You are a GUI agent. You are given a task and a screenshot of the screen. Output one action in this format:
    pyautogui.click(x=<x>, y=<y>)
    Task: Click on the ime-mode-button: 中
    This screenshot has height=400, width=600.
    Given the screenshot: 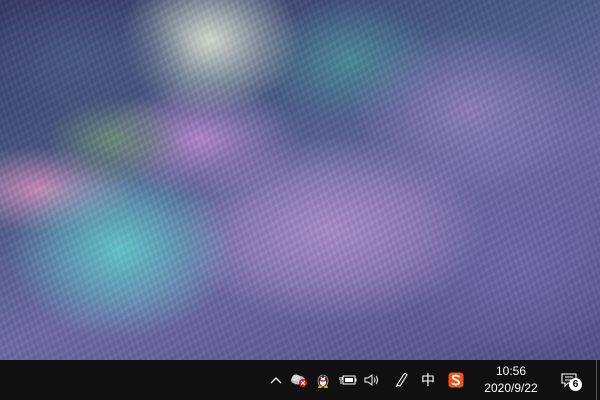 What is the action you would take?
    pyautogui.click(x=428, y=380)
    